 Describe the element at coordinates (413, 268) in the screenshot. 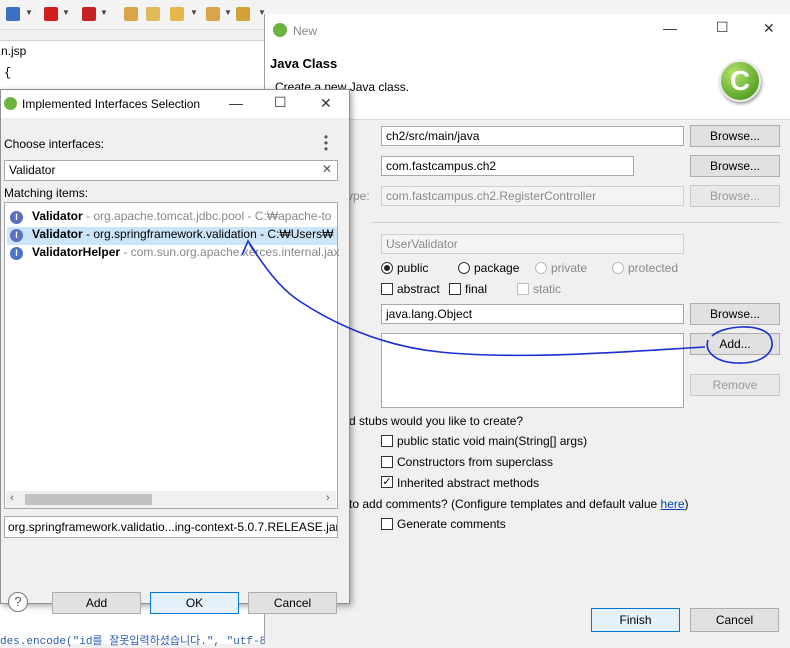

I see `public-label: public` at that location.